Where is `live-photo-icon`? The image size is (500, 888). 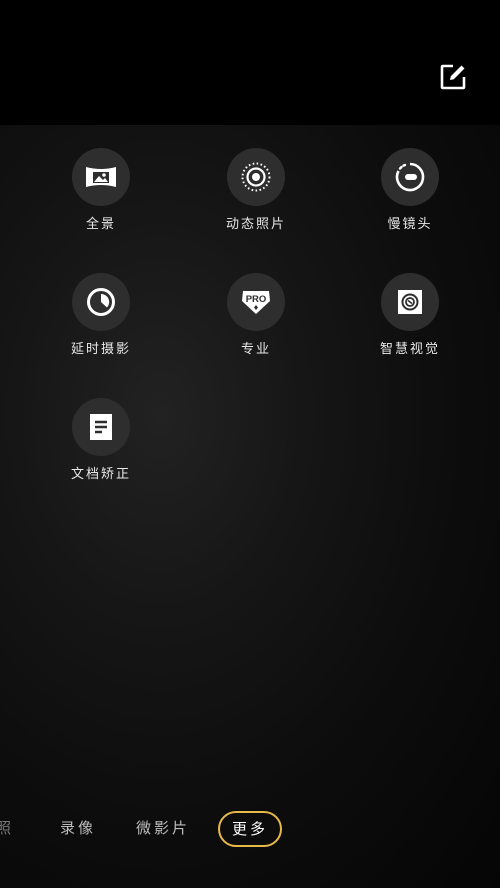 live-photo-icon is located at coordinates (256, 177).